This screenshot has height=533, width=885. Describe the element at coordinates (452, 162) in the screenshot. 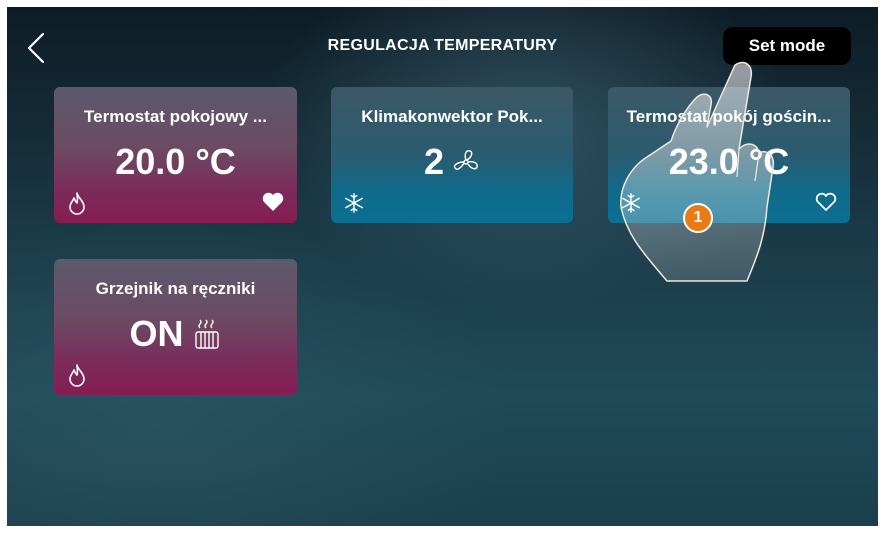

I see `card-fan-speed: 2` at that location.